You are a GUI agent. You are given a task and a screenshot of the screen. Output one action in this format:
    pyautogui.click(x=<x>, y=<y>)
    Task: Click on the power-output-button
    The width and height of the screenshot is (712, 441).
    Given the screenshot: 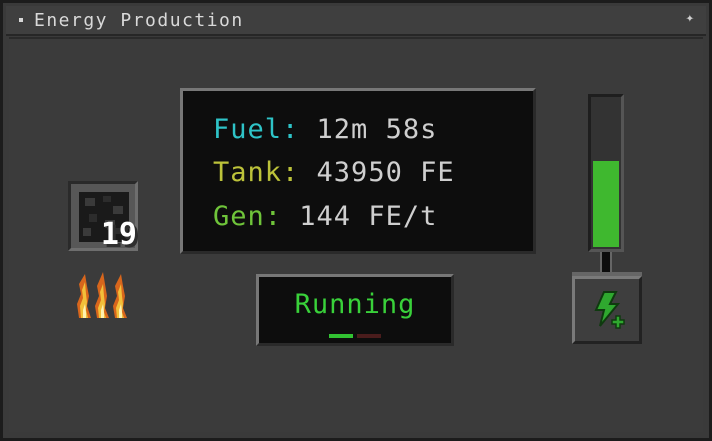 What is the action you would take?
    pyautogui.click(x=607, y=310)
    